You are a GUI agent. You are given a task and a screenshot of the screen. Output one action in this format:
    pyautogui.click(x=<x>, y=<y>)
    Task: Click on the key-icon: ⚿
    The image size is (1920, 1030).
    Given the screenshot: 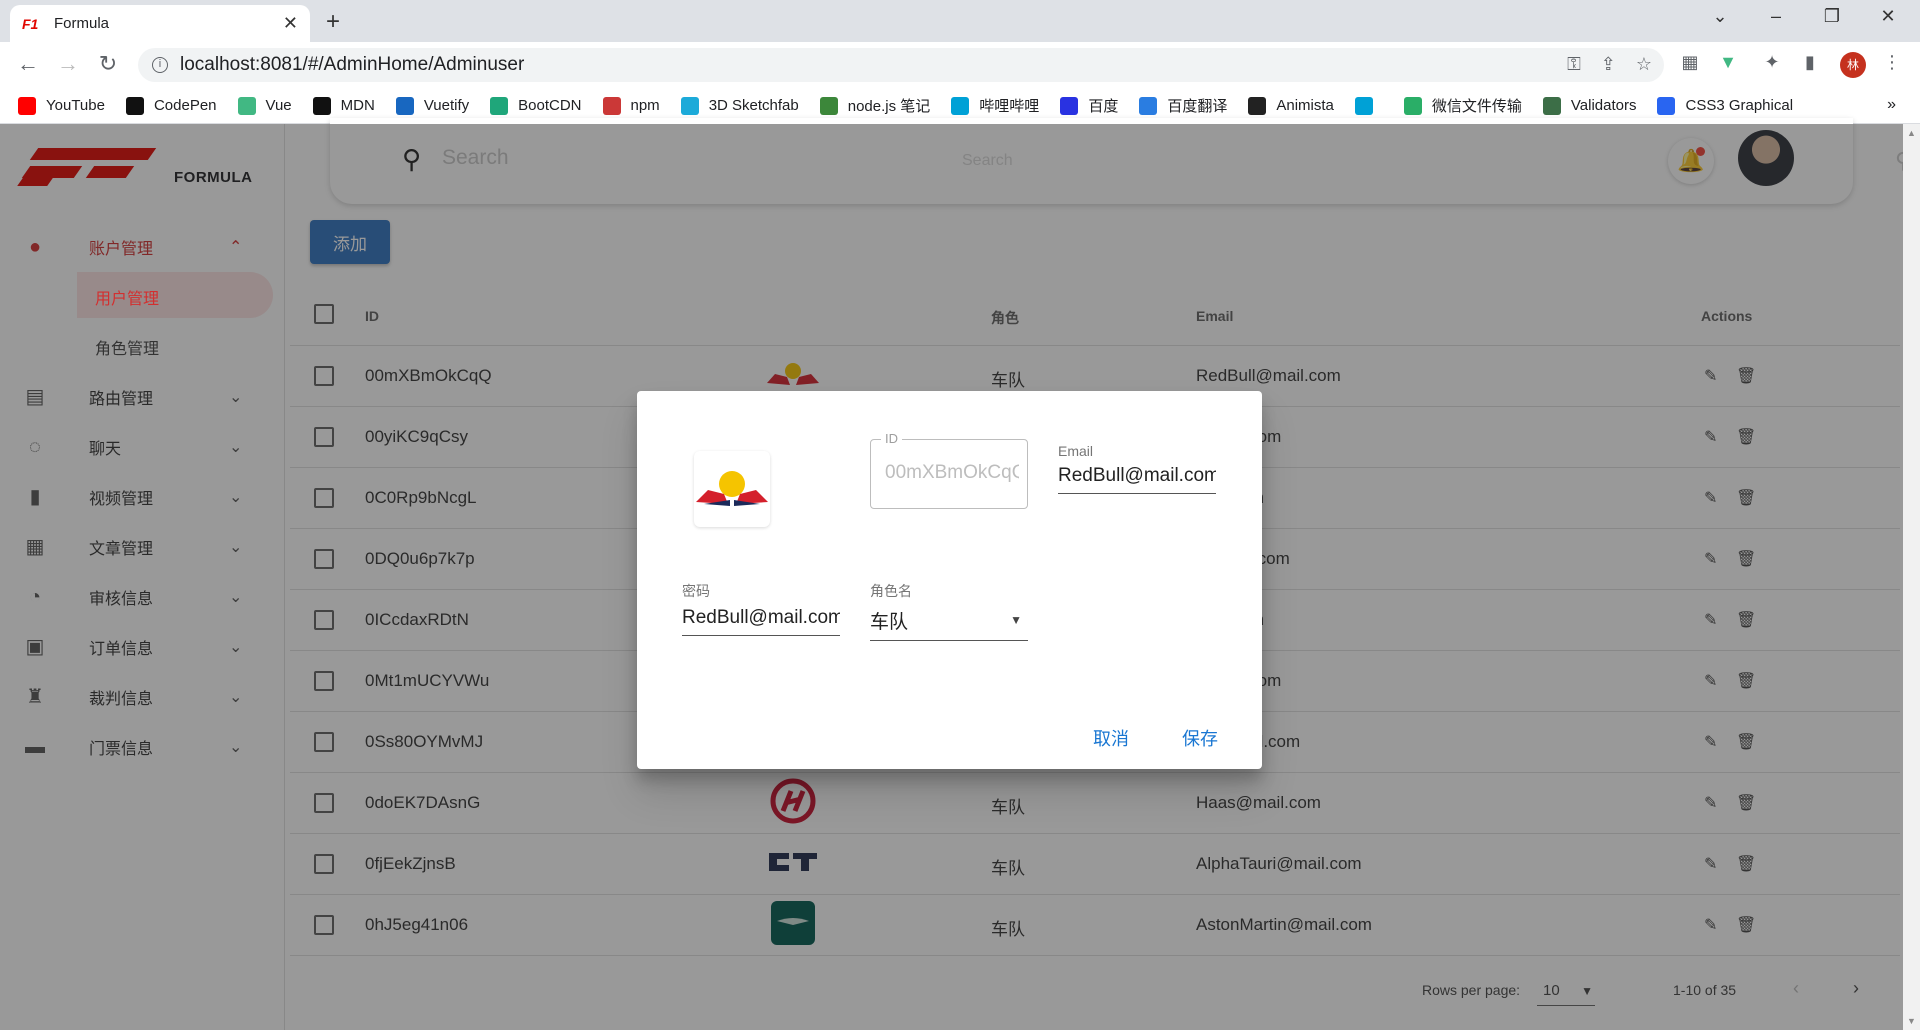 What is the action you would take?
    pyautogui.click(x=1574, y=64)
    